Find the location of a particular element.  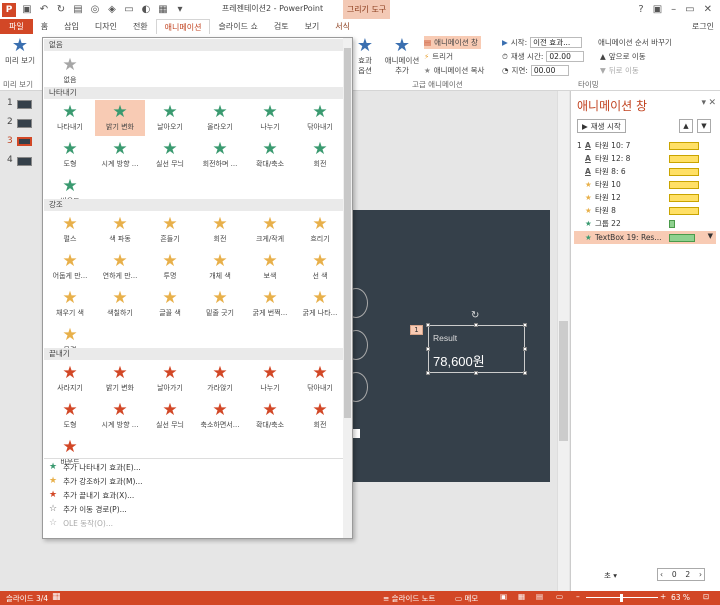

effect-emphasis-item: ★ 색칠하기 is located at coordinates (120, 304).